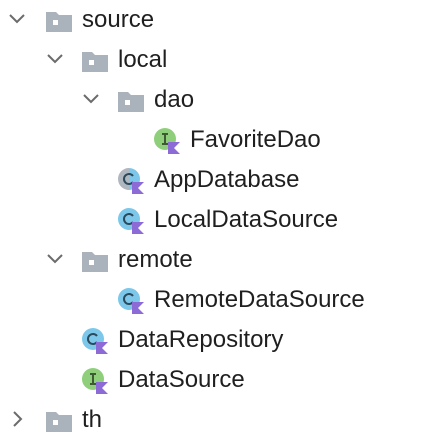 This screenshot has height=440, width=428. I want to click on tree-item-label: th, so click(92, 419).